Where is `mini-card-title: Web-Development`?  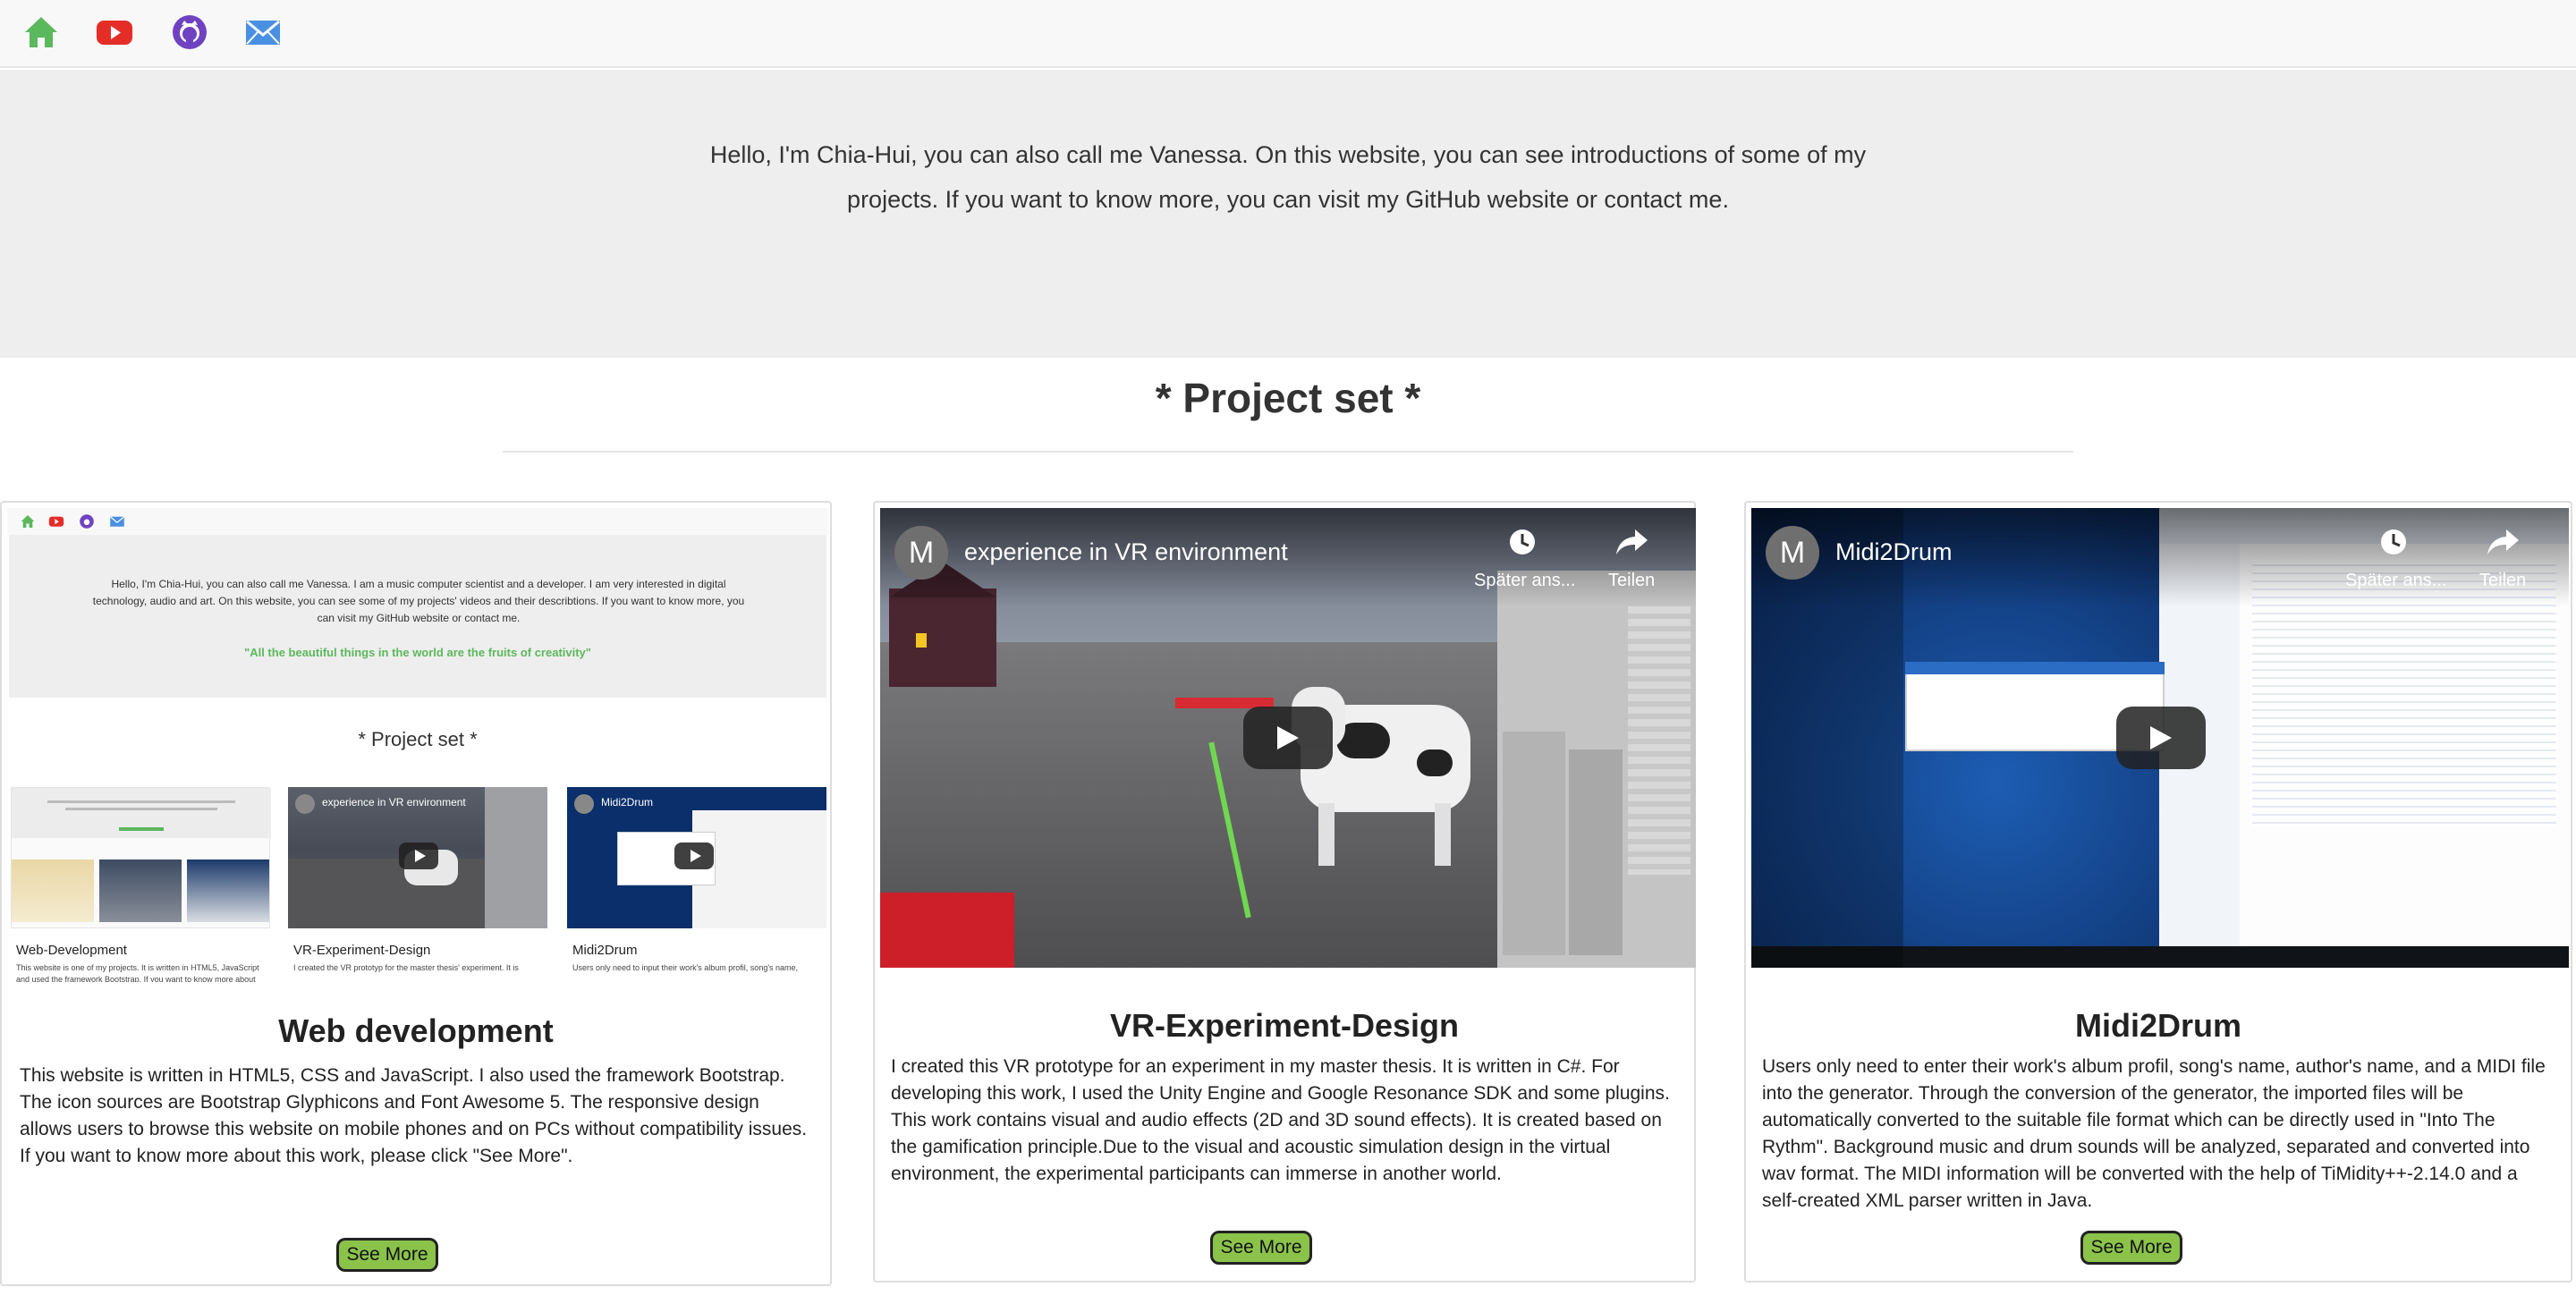 mini-card-title: Web-Development is located at coordinates (71, 951).